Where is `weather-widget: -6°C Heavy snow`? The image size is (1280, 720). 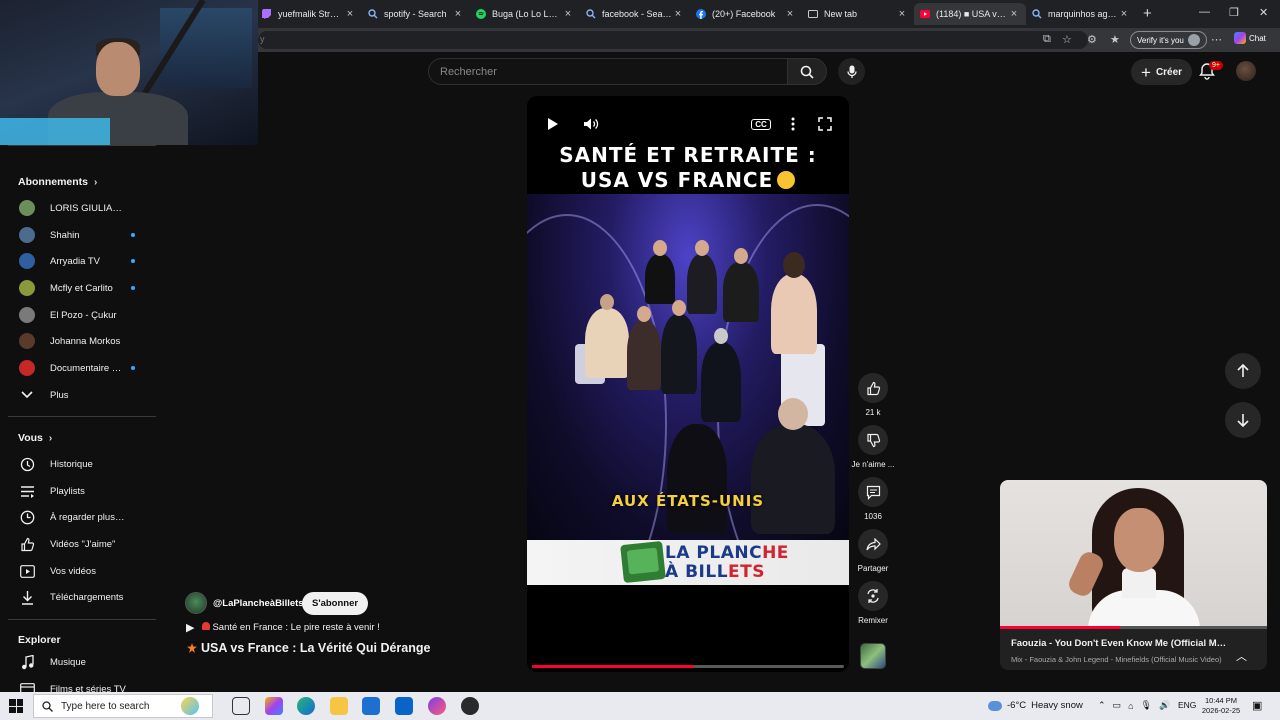
weather-widget: -6°C Heavy snow is located at coordinates (1035, 705).